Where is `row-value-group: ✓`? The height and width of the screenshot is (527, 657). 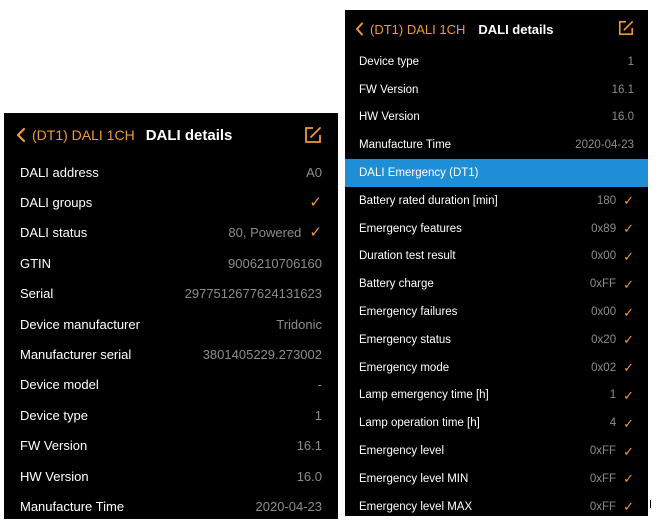 row-value-group: ✓ is located at coordinates (311, 202).